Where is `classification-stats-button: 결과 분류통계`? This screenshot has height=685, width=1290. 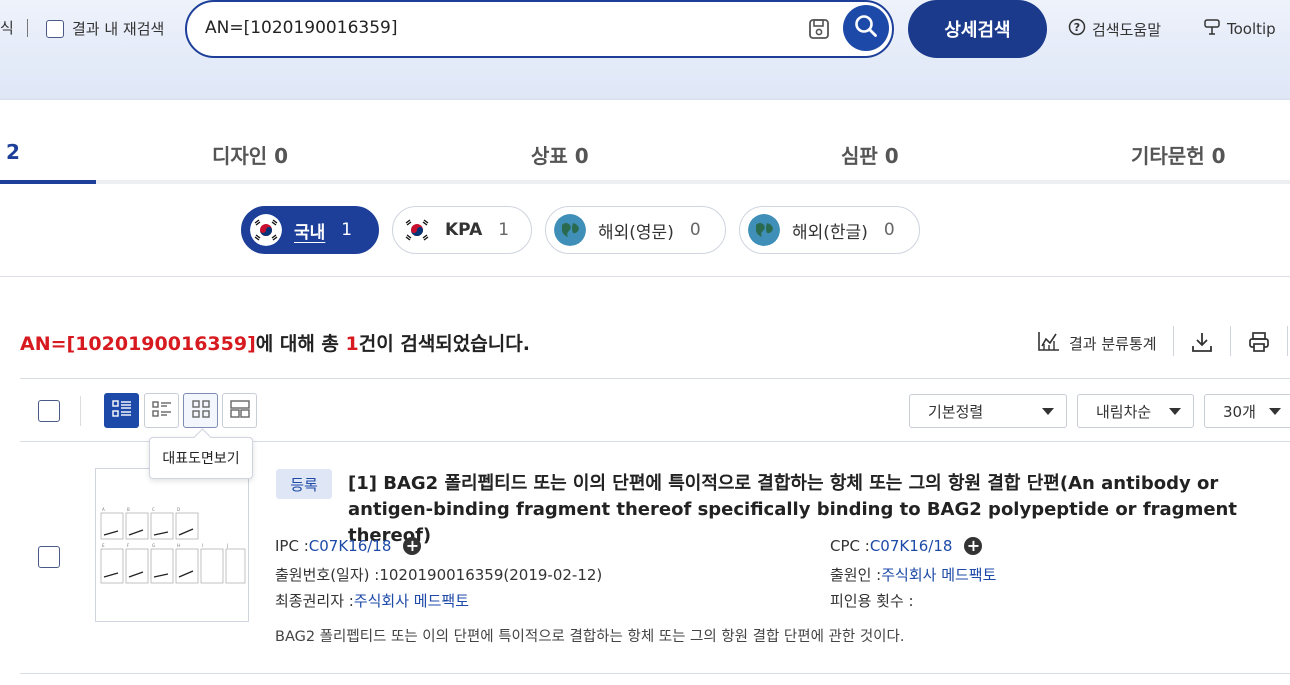
classification-stats-button: 결과 분류통계 is located at coordinates (1097, 343).